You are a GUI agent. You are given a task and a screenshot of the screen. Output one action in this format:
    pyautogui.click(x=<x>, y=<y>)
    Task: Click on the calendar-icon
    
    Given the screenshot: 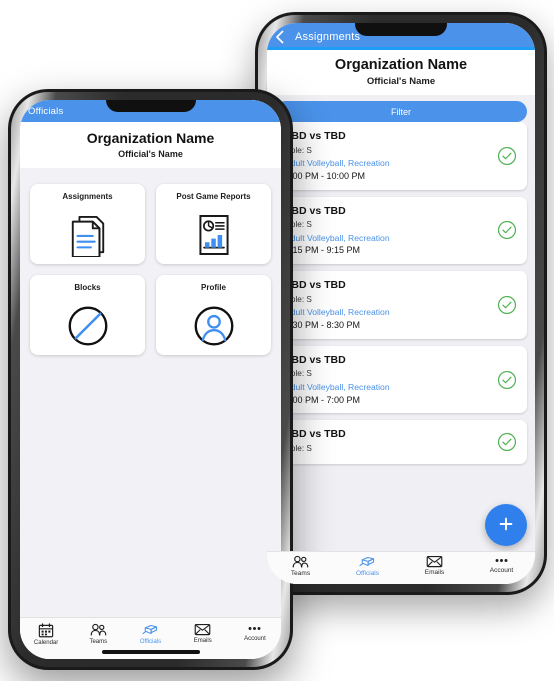 What is the action you would take?
    pyautogui.click(x=46, y=630)
    